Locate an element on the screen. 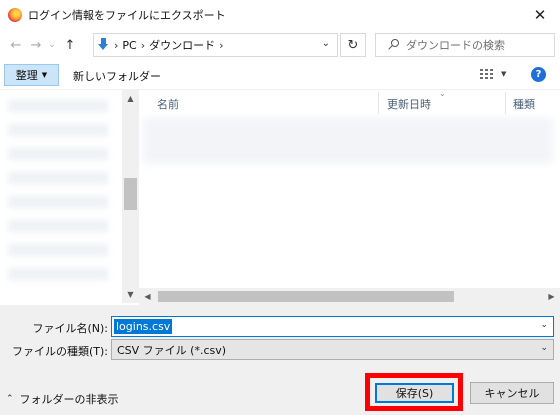  search-placeholder: ダウンロードの検索 is located at coordinates (455, 45).